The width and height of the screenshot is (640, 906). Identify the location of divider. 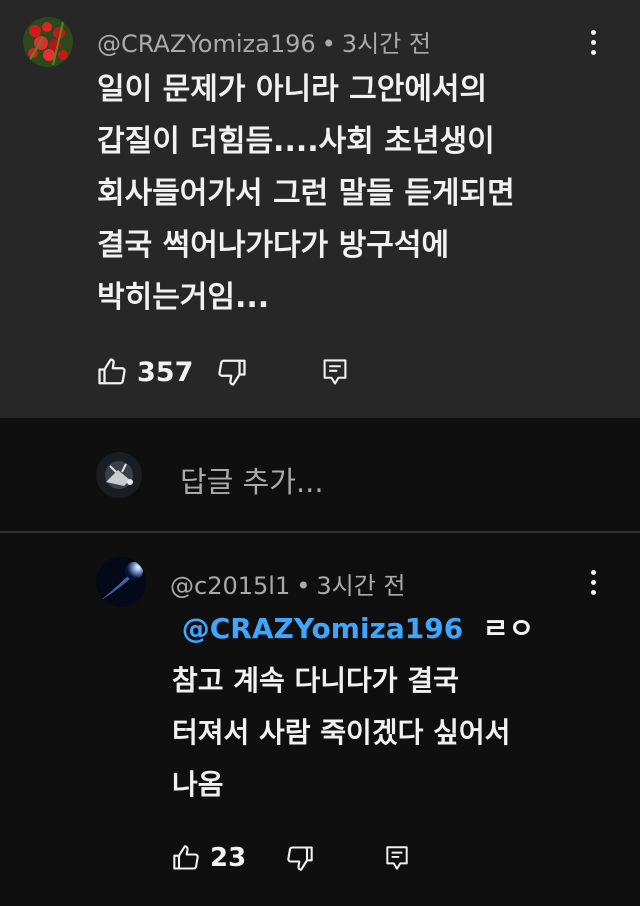
(320, 532).